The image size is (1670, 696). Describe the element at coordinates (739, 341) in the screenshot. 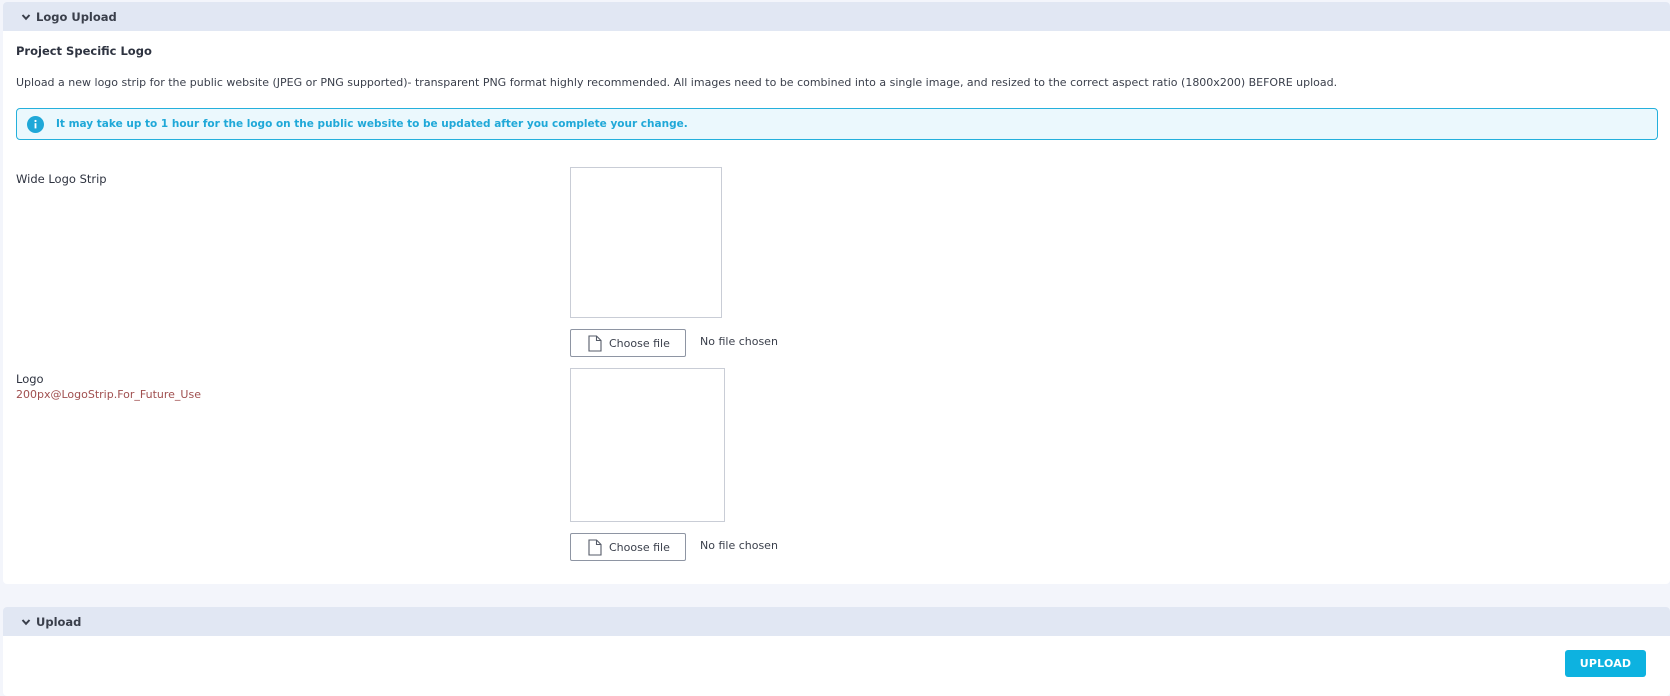

I see `wide-logo-strip-file-status: No file chosen` at that location.